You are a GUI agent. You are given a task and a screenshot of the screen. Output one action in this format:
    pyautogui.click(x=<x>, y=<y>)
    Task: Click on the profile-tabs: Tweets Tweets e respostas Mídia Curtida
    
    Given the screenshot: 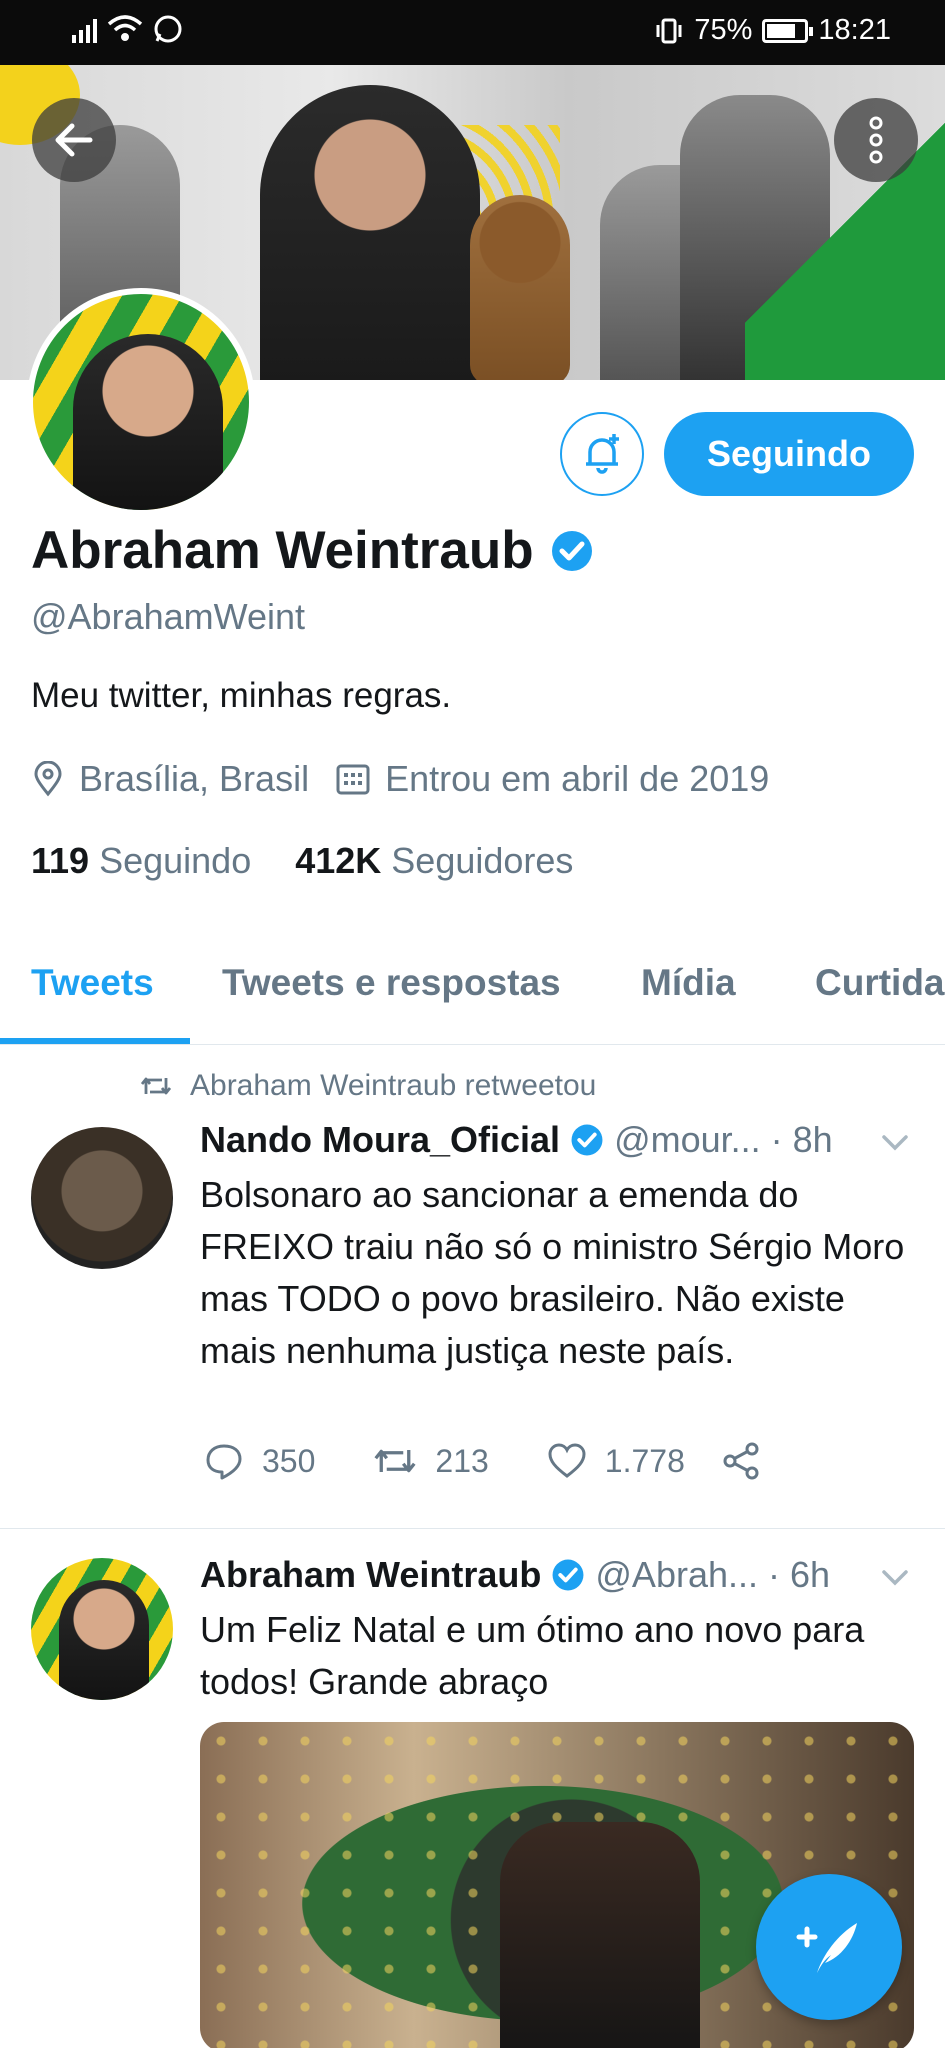 What is the action you would take?
    pyautogui.click(x=472, y=992)
    